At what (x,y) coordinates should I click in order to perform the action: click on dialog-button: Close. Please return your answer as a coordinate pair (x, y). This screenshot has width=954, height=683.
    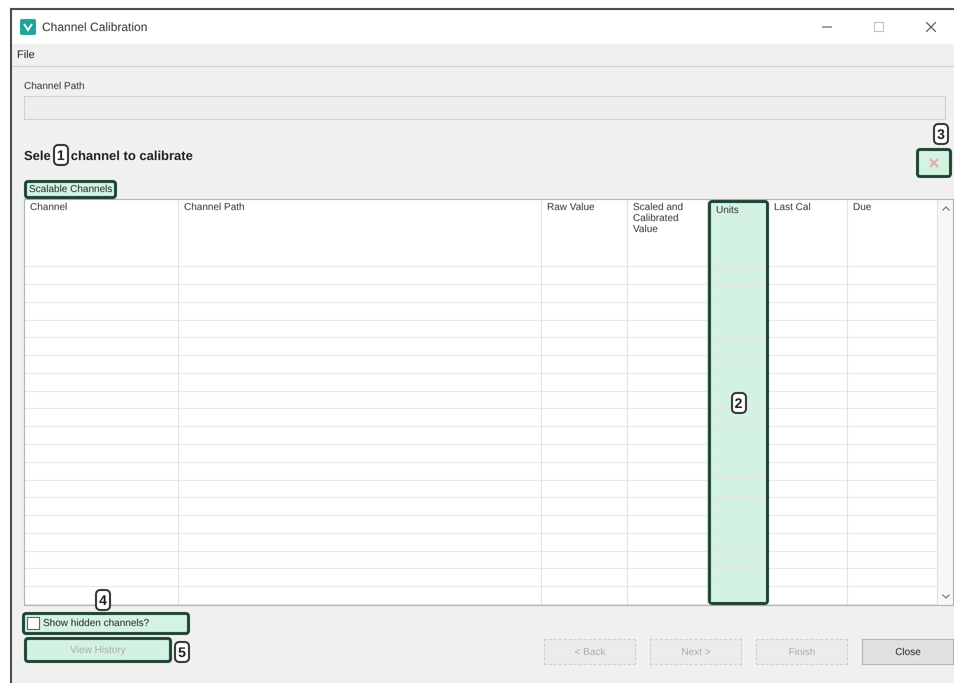
    Looking at the image, I should click on (908, 652).